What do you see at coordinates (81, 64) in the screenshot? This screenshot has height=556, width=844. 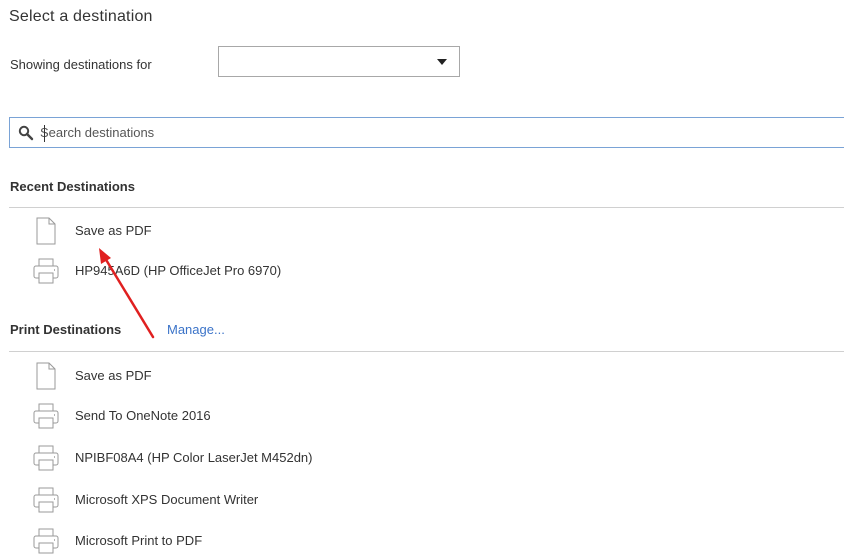 I see `showing-destinations-label: Showing destinations for` at bounding box center [81, 64].